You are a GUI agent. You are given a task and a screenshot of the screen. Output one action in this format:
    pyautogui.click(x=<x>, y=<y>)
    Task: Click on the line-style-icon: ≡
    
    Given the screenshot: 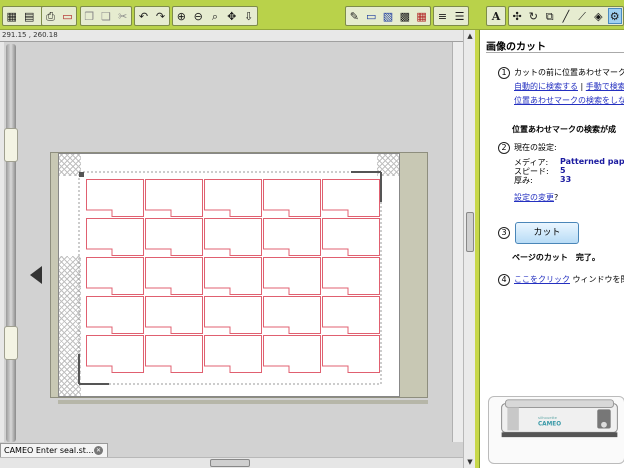 What is the action you would take?
    pyautogui.click(x=442, y=16)
    